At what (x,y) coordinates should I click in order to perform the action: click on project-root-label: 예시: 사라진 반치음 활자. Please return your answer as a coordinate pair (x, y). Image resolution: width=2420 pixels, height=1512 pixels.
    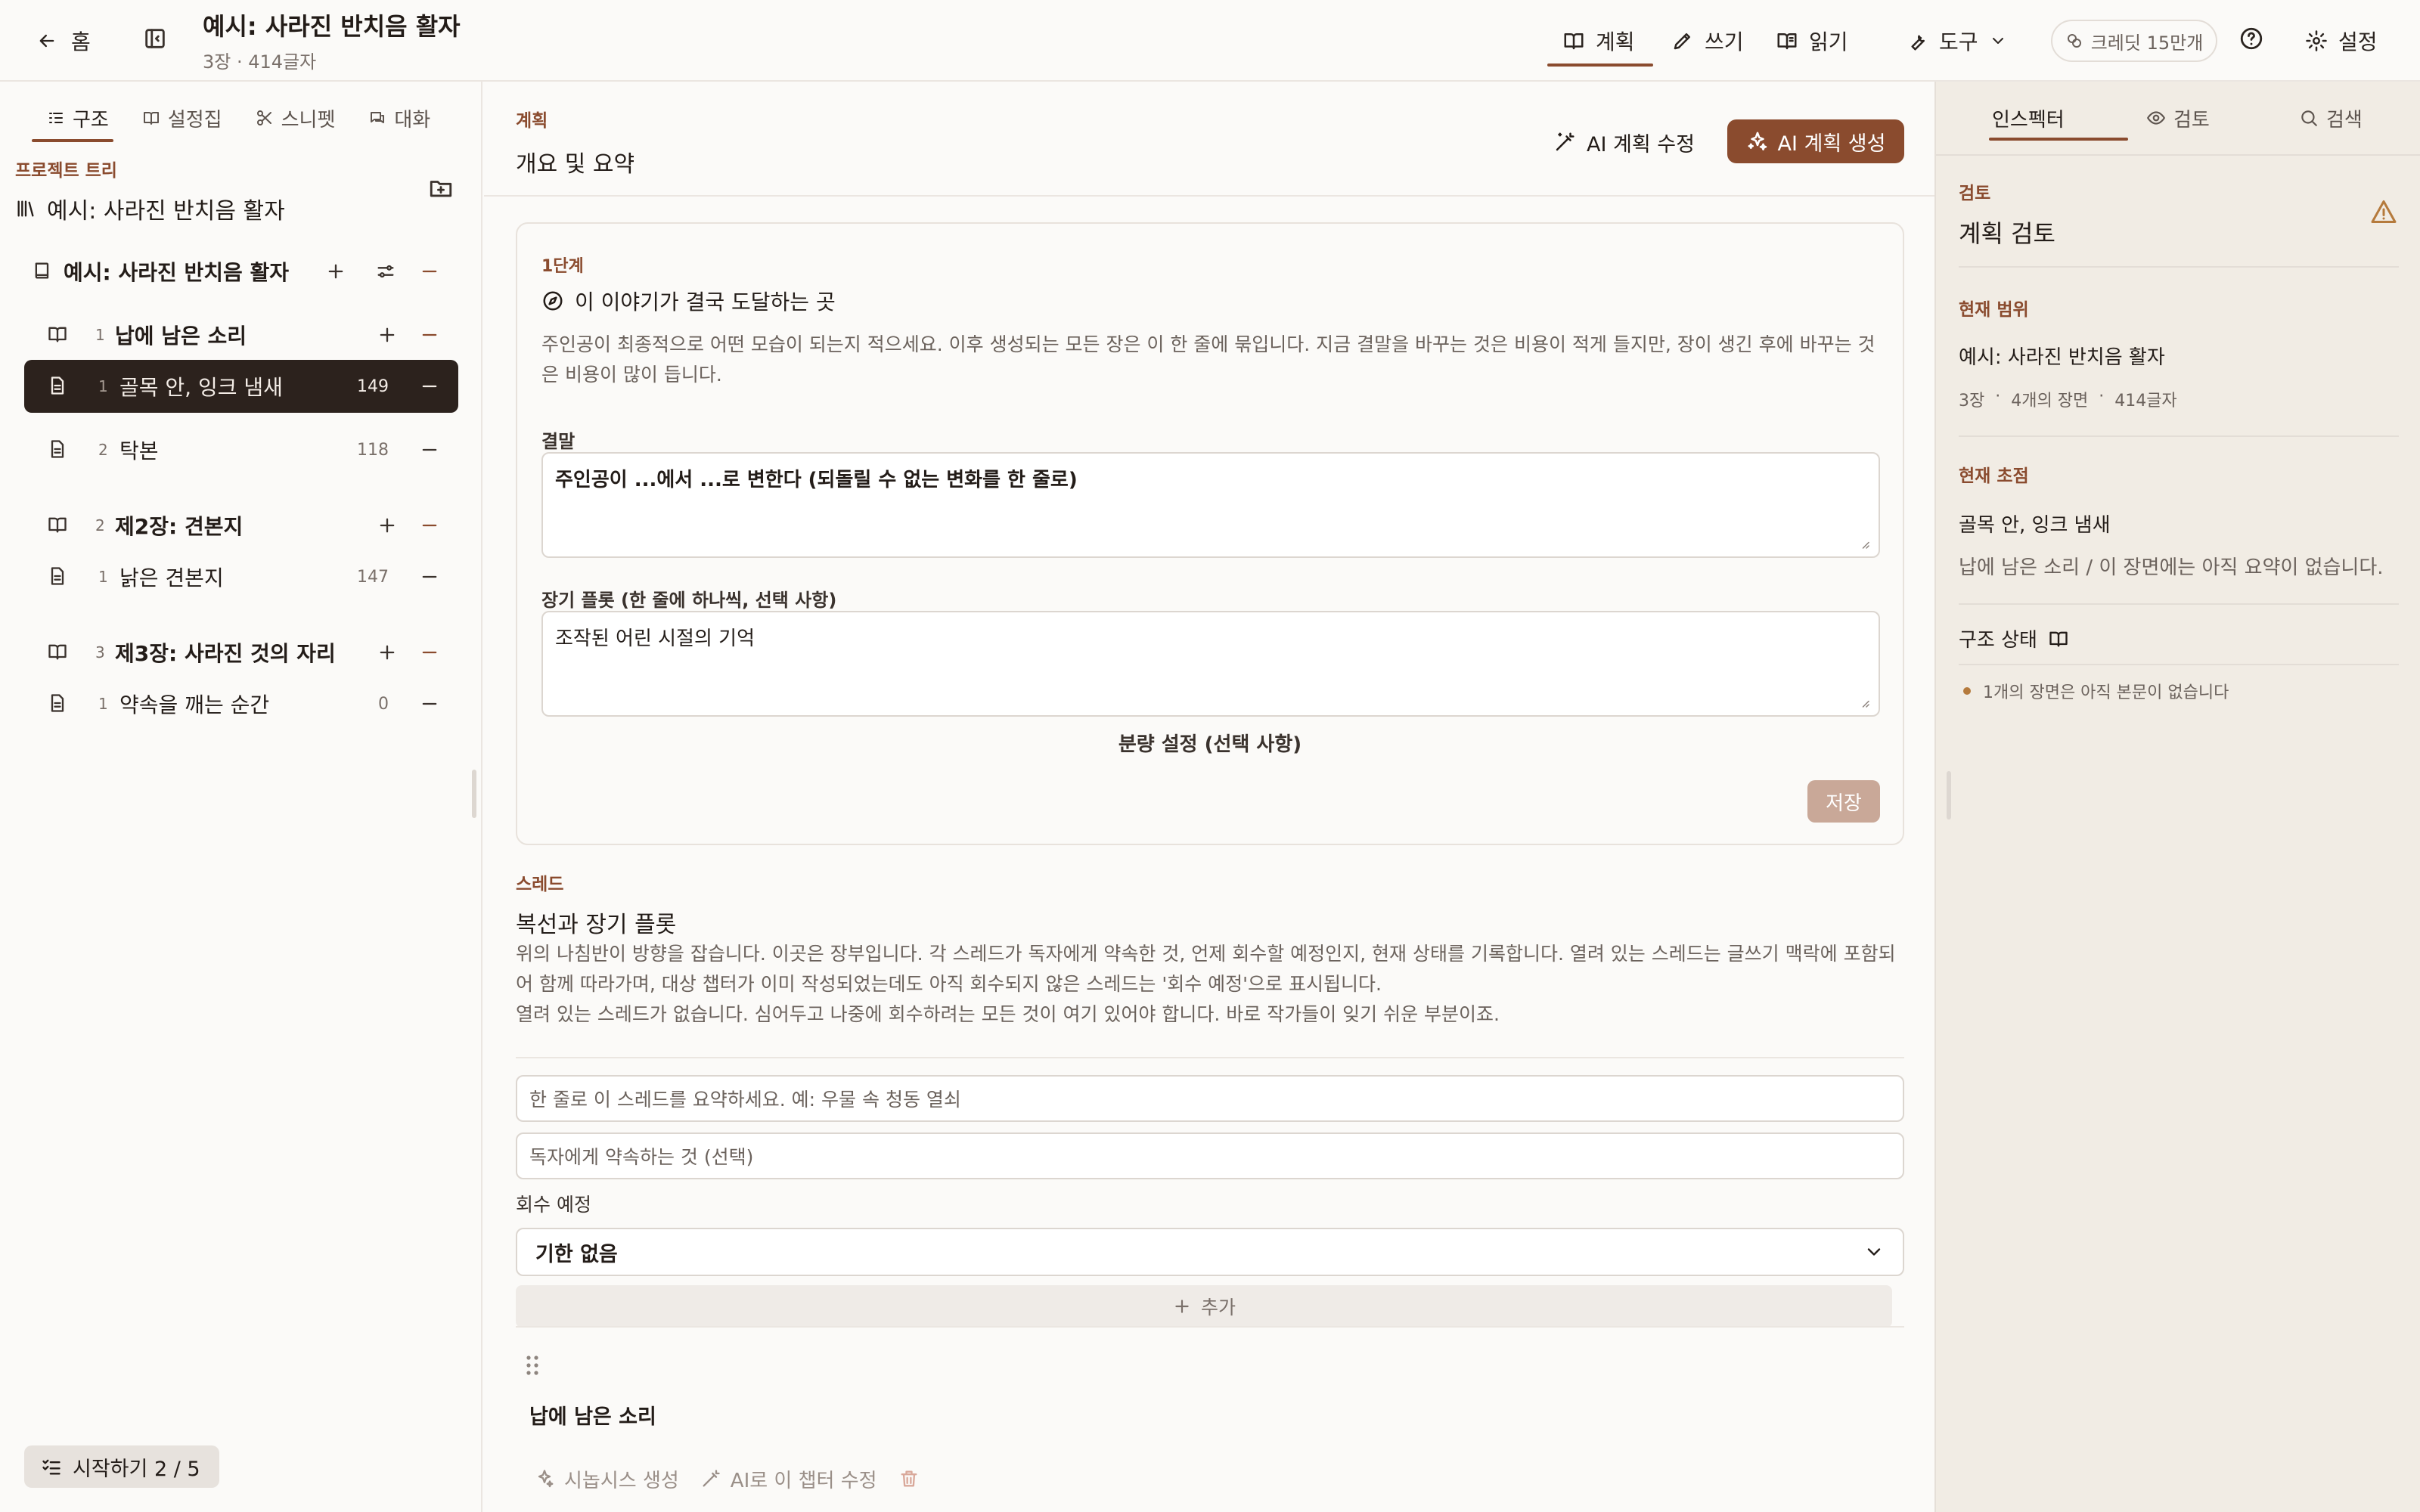
    Looking at the image, I should click on (166, 211).